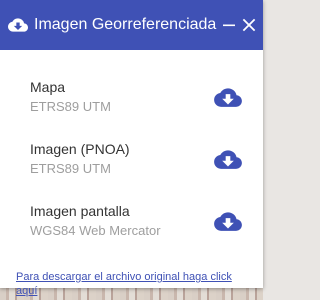  I want to click on item-name: Imagen pantalla, so click(80, 211).